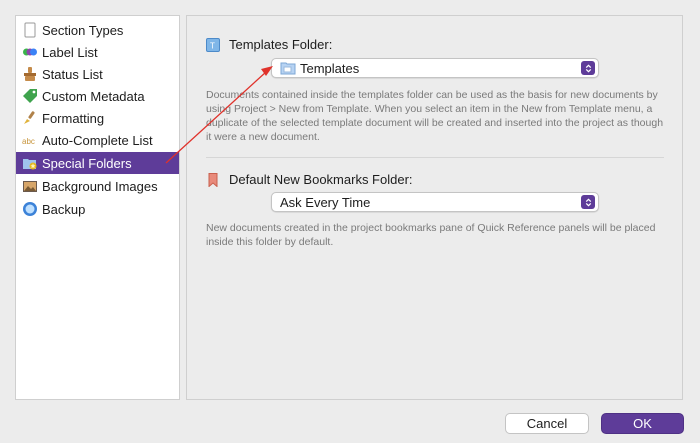 This screenshot has height=443, width=700. I want to click on bookmarks-folder-header: Default New Bookmarks Folder:, so click(309, 180).